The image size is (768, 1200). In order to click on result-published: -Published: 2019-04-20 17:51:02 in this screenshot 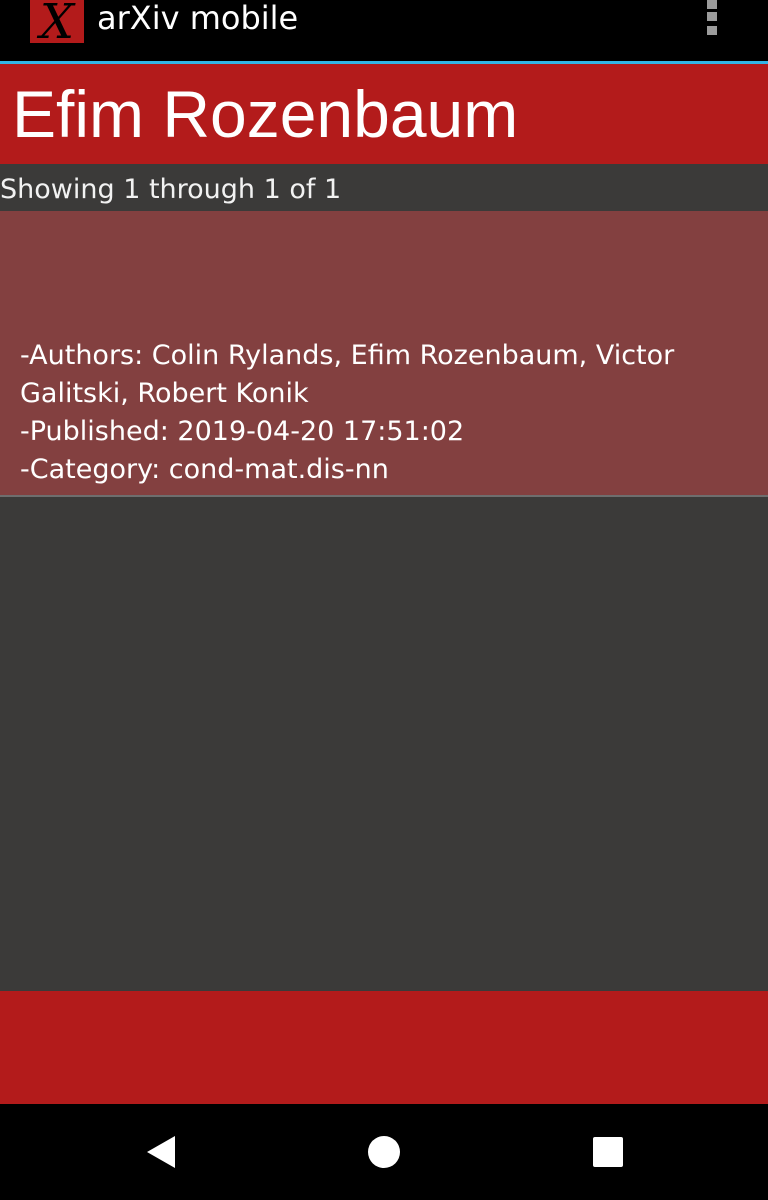, I will do `click(242, 431)`.